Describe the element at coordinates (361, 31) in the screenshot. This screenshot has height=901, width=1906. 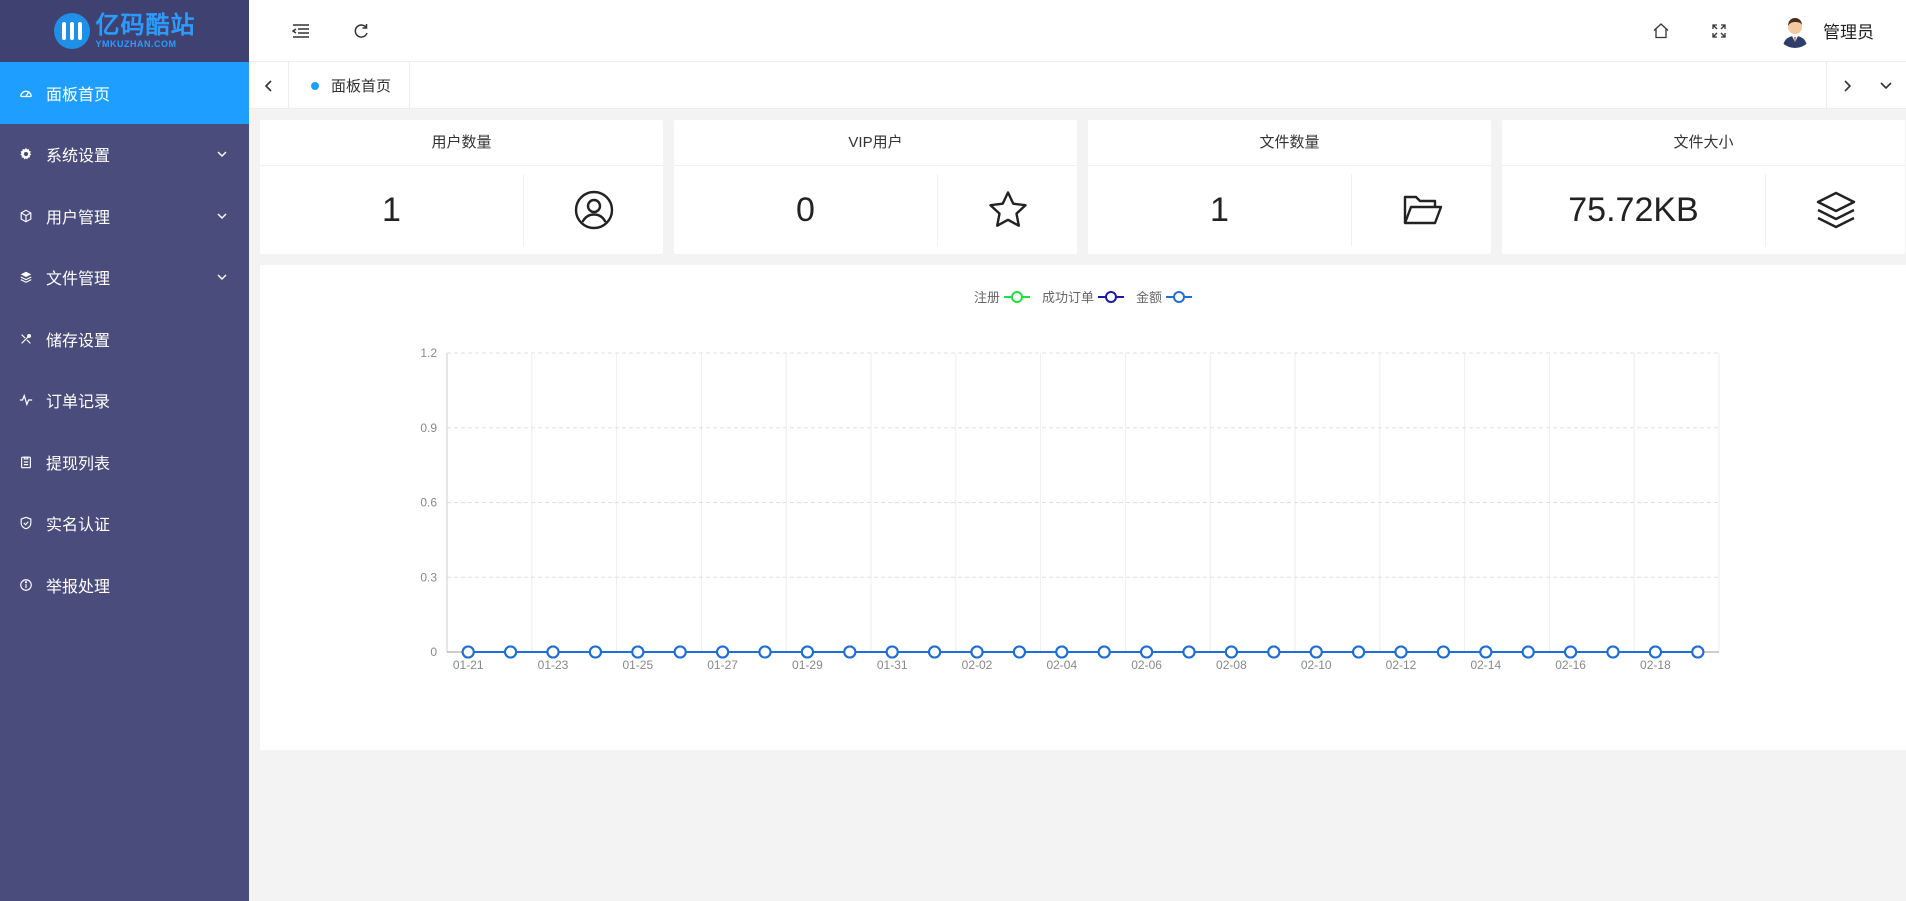
I see `refresh-button` at that location.